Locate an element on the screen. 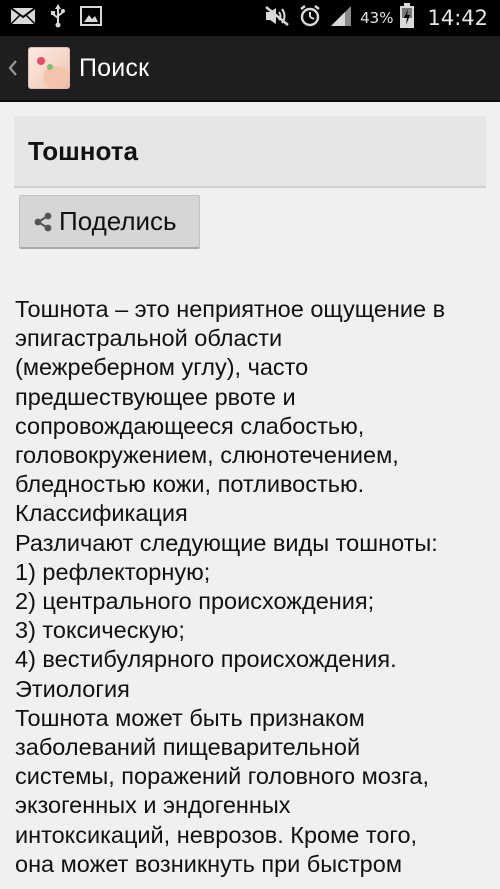  article-line: Различают следующие виды тошноты: is located at coordinates (226, 542).